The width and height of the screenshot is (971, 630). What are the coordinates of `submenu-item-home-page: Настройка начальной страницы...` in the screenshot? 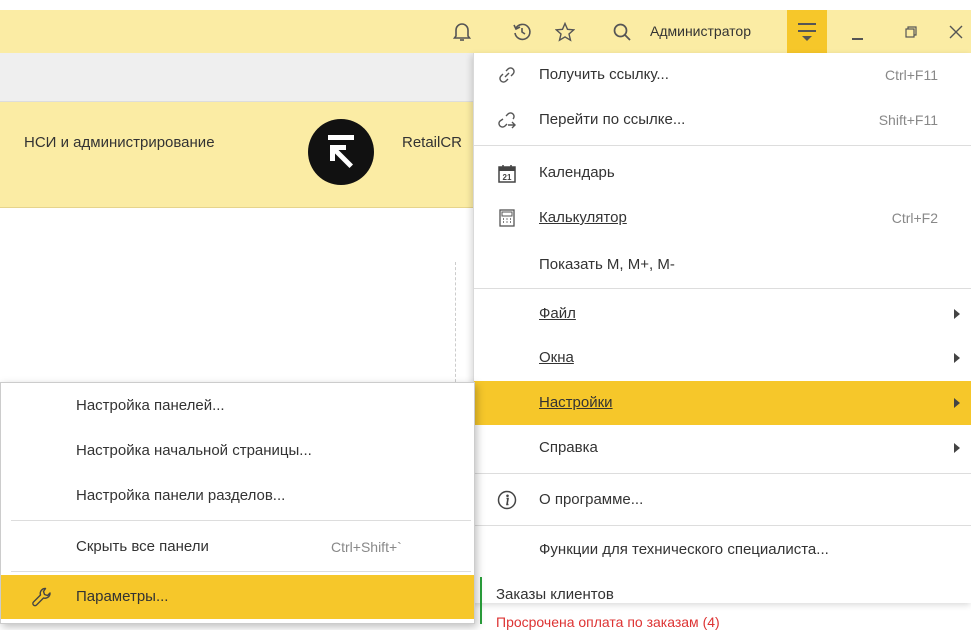 It's located at (237, 451).